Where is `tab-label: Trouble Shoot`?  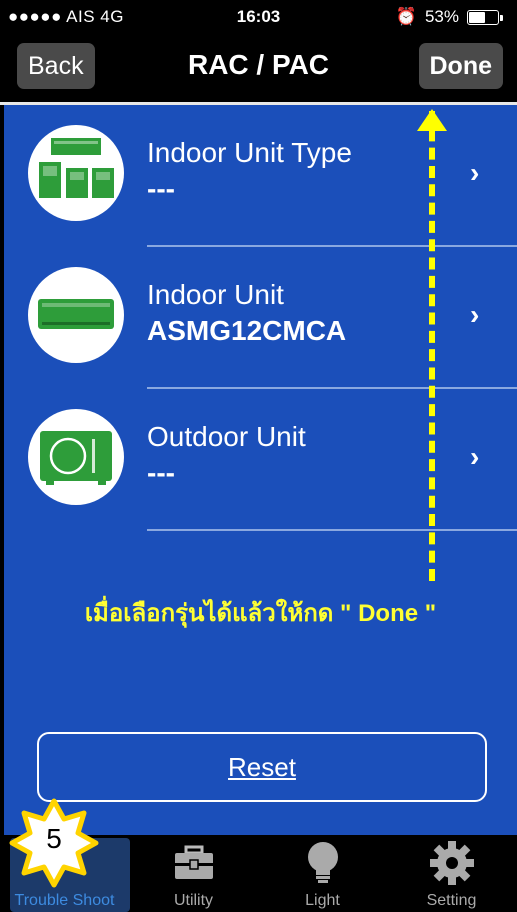 tab-label: Trouble Shoot is located at coordinates (64, 900).